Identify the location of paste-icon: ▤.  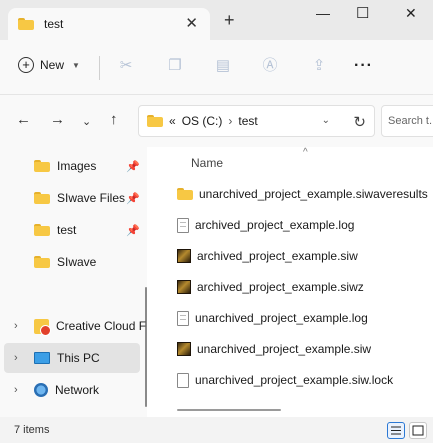
(223, 66).